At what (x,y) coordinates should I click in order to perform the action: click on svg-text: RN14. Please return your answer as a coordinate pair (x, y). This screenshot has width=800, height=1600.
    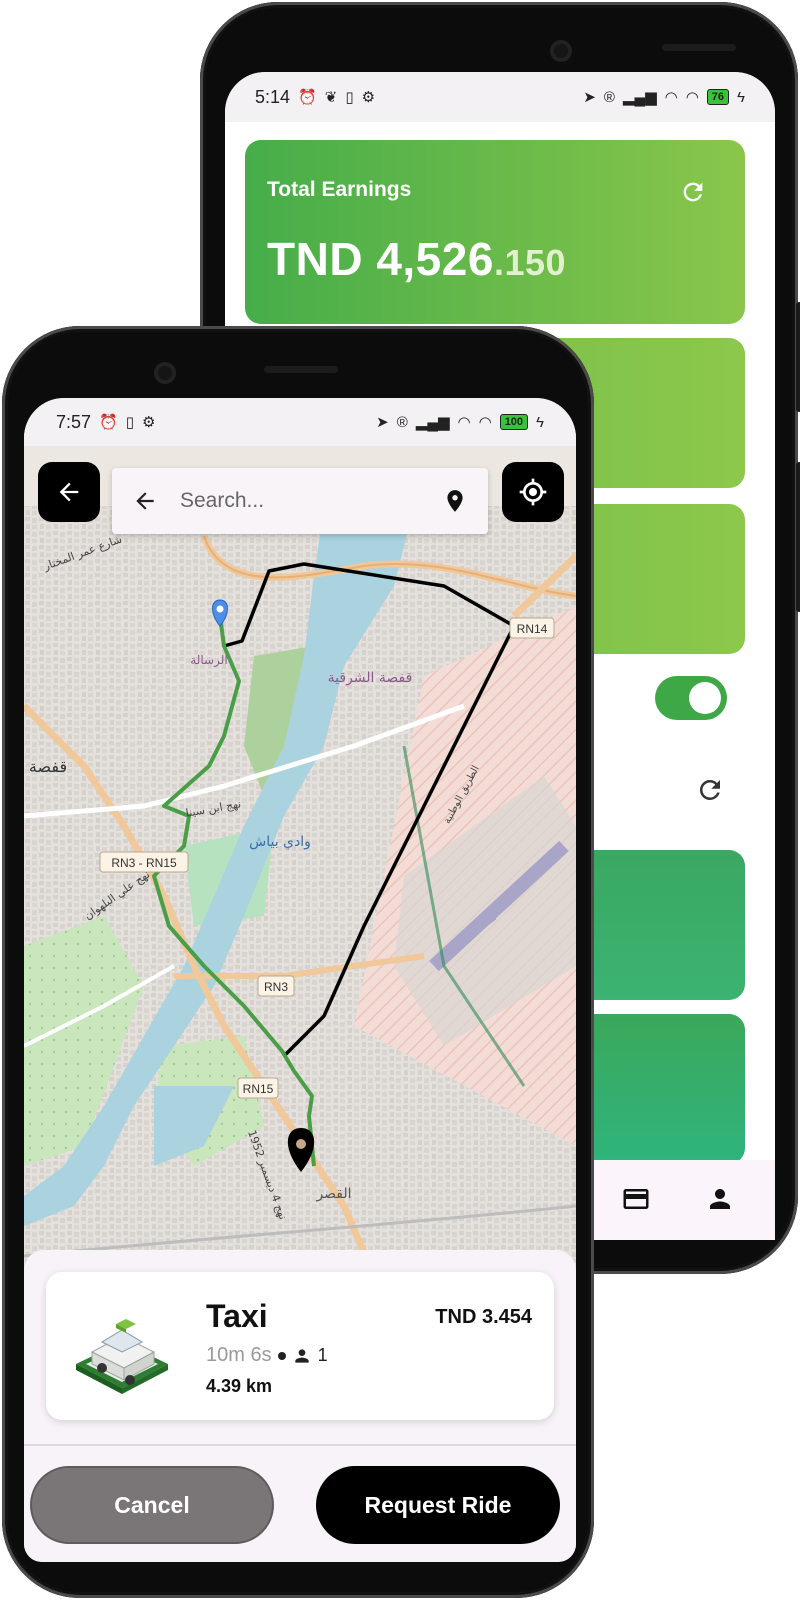
    Looking at the image, I should click on (532, 629).